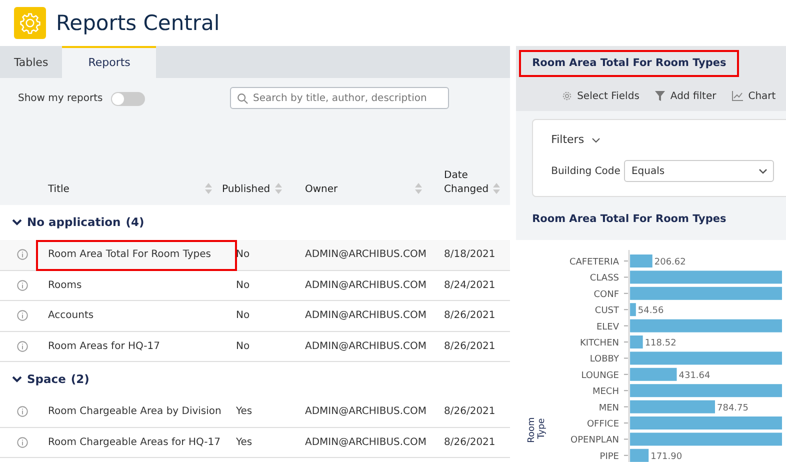 This screenshot has width=786, height=462. What do you see at coordinates (763, 171) in the screenshot?
I see `caret-icon` at bounding box center [763, 171].